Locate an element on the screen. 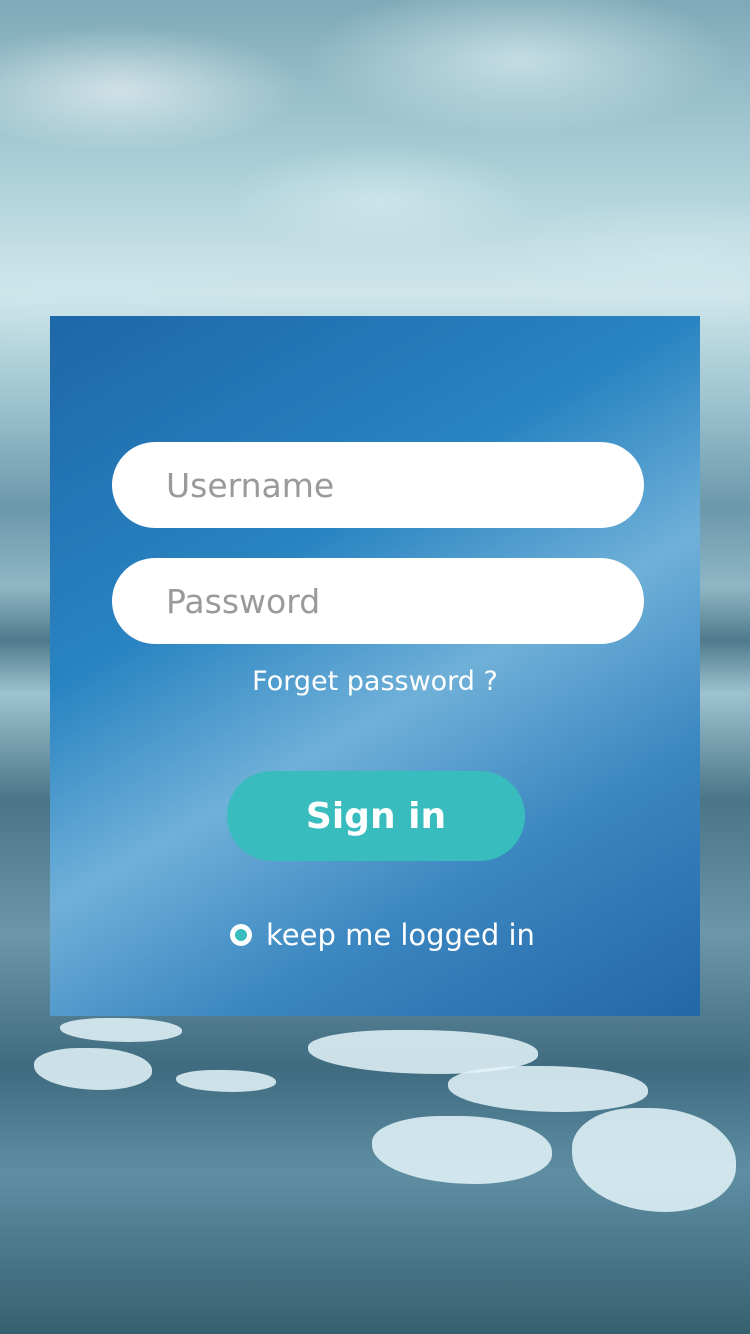  username-input is located at coordinates (404, 485).